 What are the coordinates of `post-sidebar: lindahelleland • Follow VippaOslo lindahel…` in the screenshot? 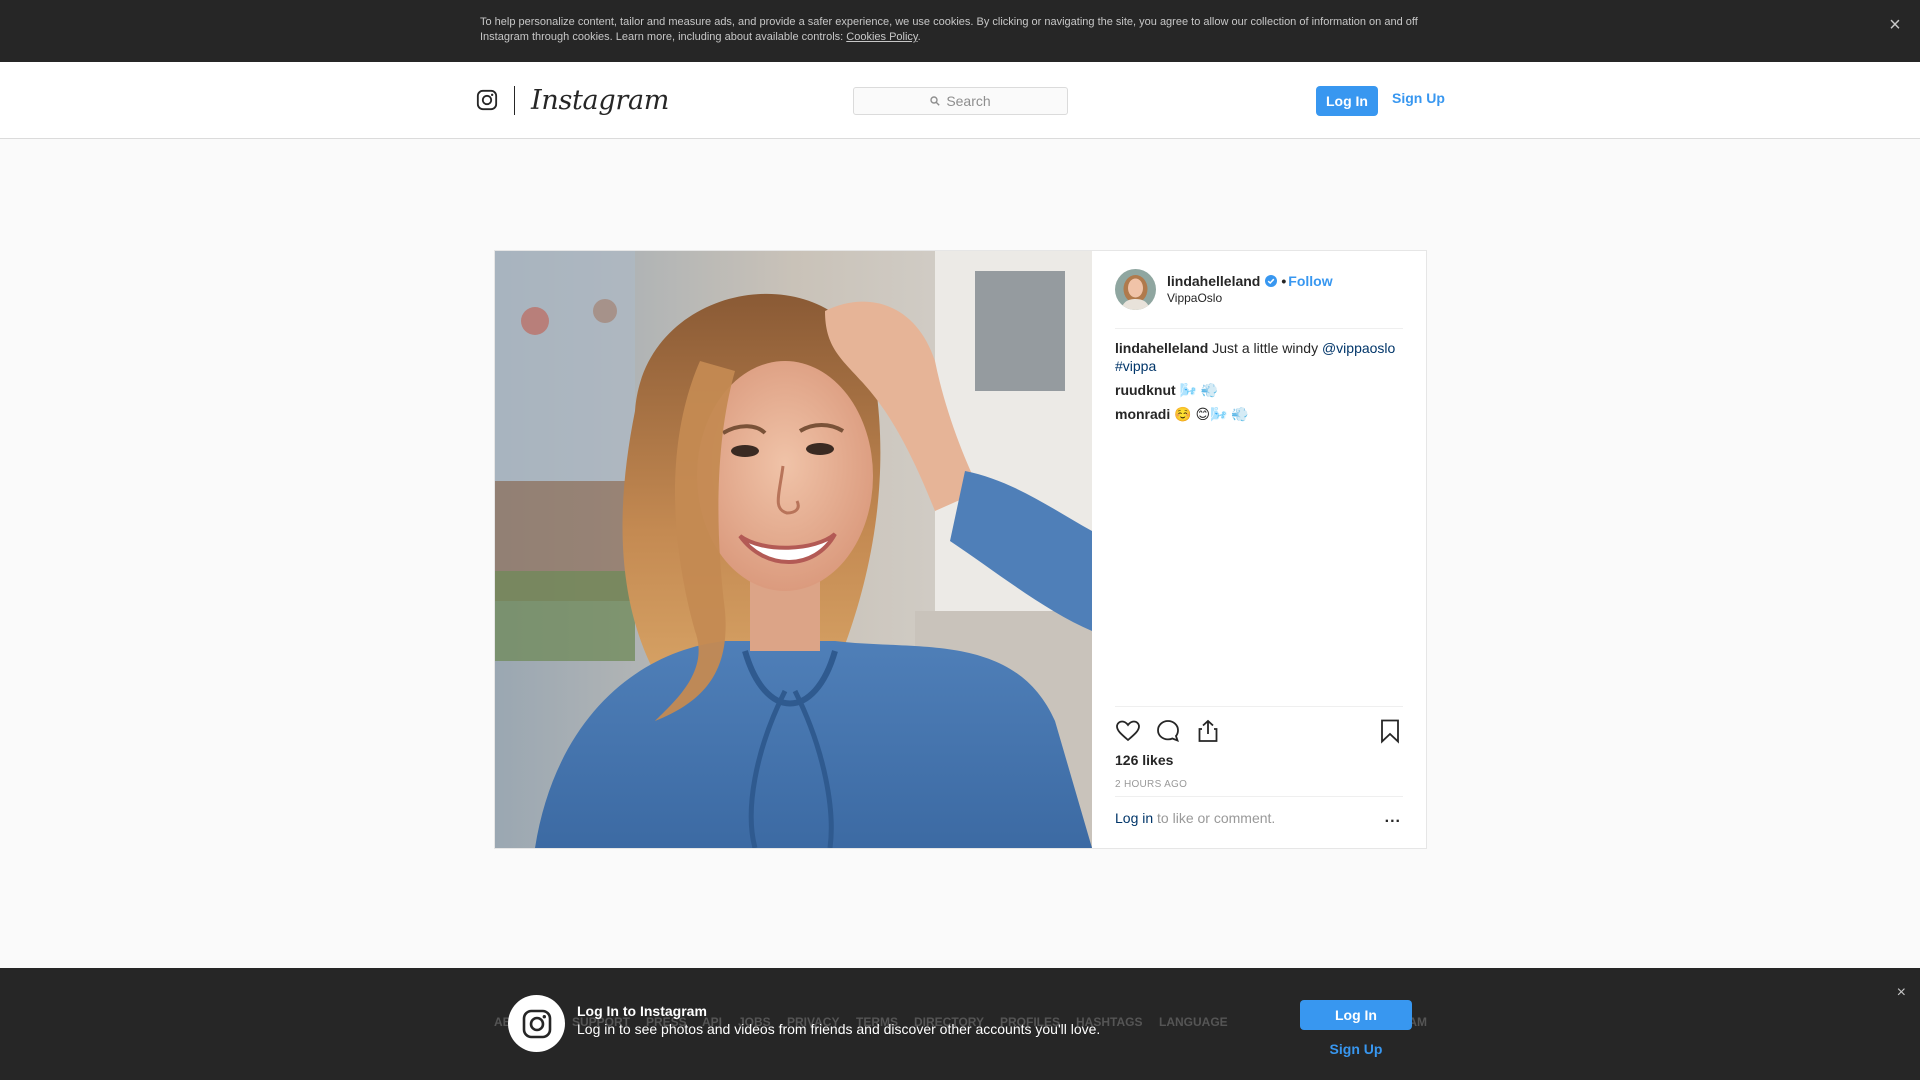 It's located at (1259, 549).